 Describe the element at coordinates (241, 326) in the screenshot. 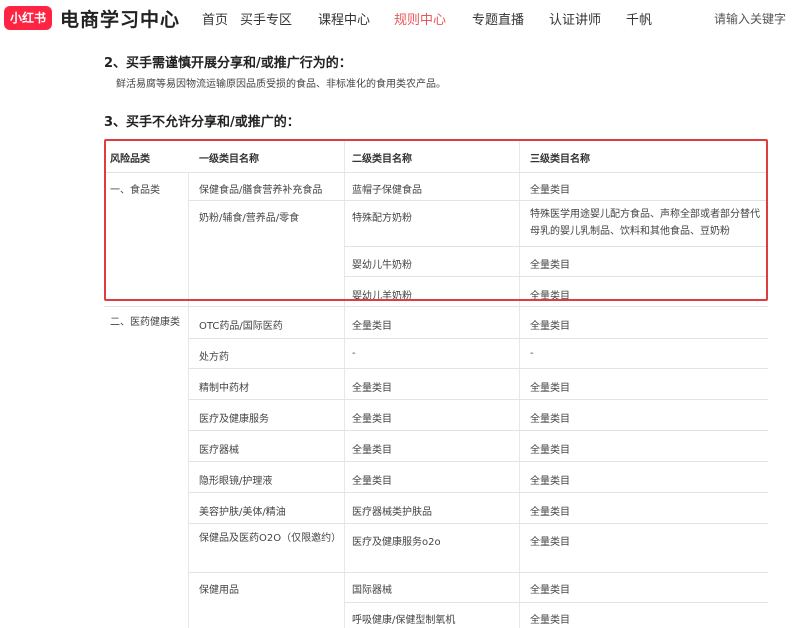

I see `table-cell: OTC药品/国际医药` at that location.